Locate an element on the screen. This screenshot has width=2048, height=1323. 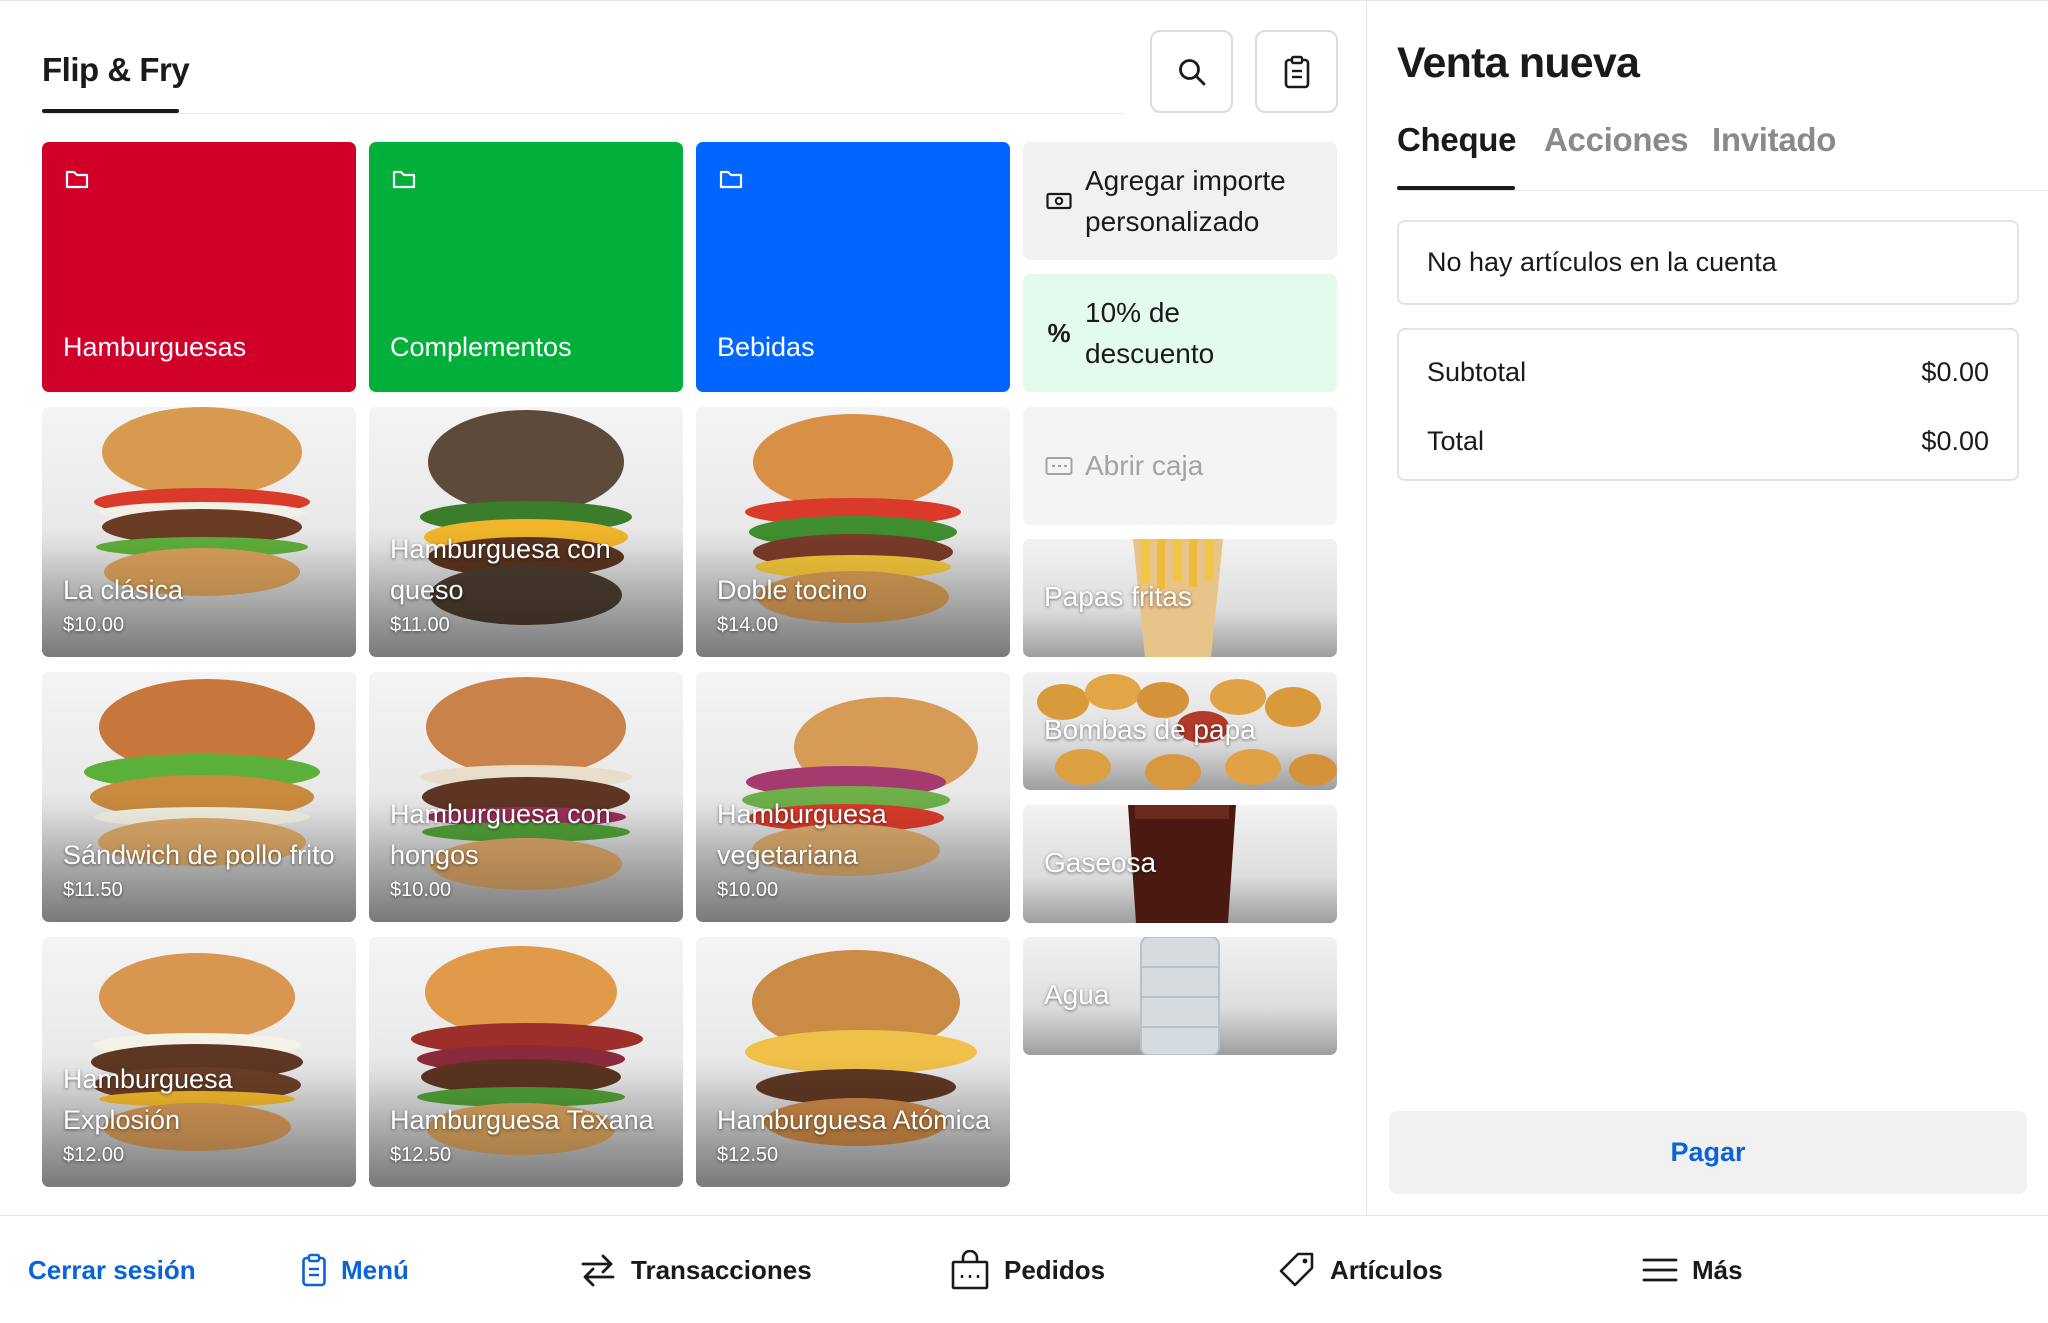
open-drawer-label: Abrir caja is located at coordinates (1144, 465).